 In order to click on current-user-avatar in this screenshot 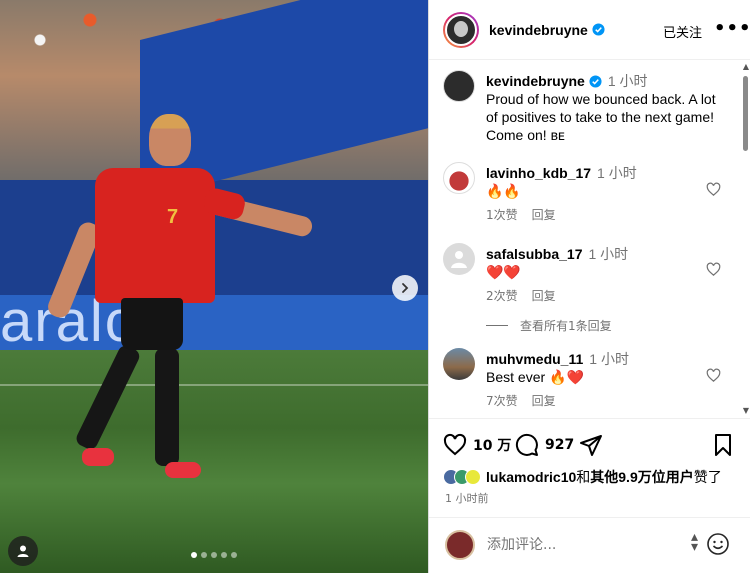, I will do `click(460, 545)`.